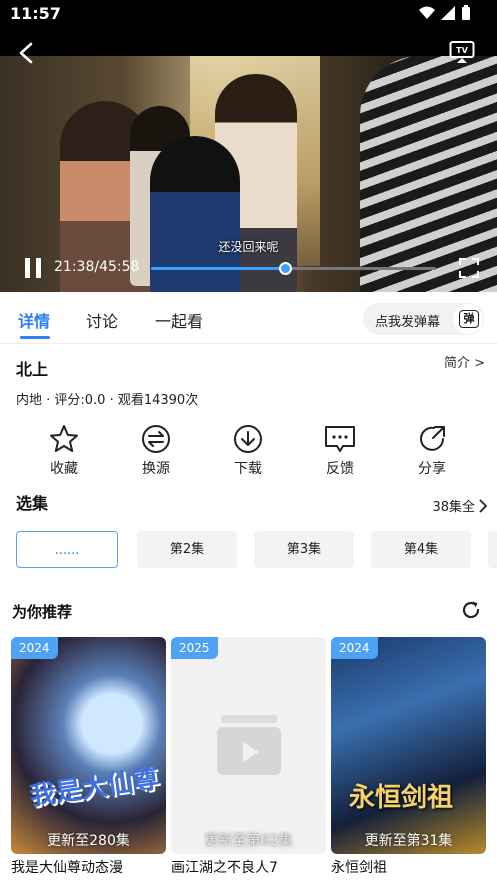 This screenshot has width=497, height=884. What do you see at coordinates (27, 53) in the screenshot?
I see `back-arrow-icon` at bounding box center [27, 53].